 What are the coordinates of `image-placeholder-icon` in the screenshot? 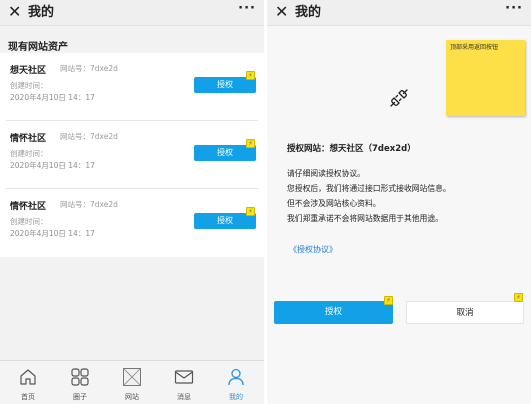 It's located at (132, 377).